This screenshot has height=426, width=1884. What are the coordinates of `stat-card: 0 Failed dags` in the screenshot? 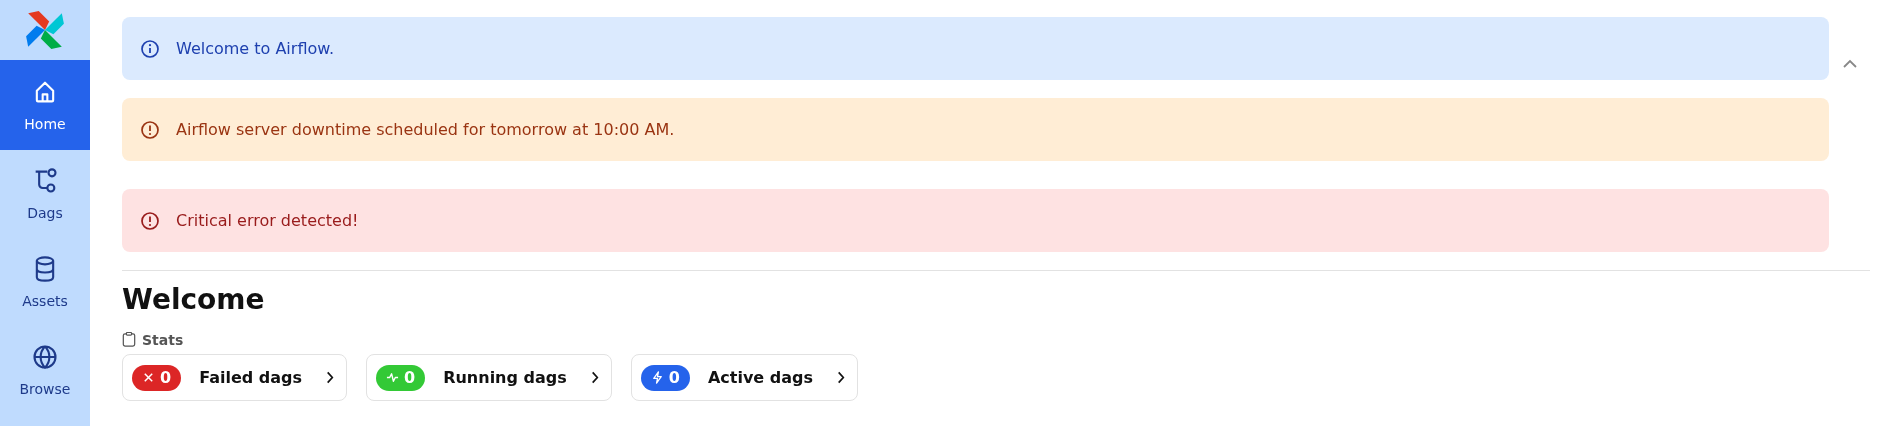 It's located at (234, 377).